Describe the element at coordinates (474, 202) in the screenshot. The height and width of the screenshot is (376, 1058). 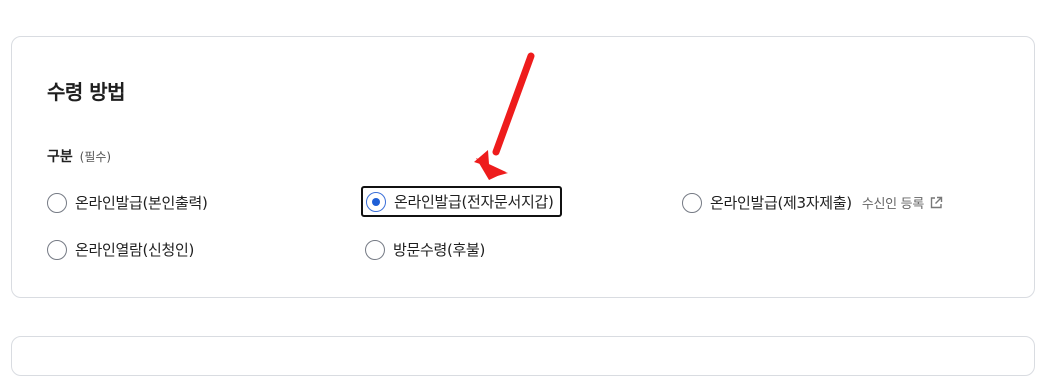
I see `radio-option-label: 온라인발급(전자문서지갑)` at that location.